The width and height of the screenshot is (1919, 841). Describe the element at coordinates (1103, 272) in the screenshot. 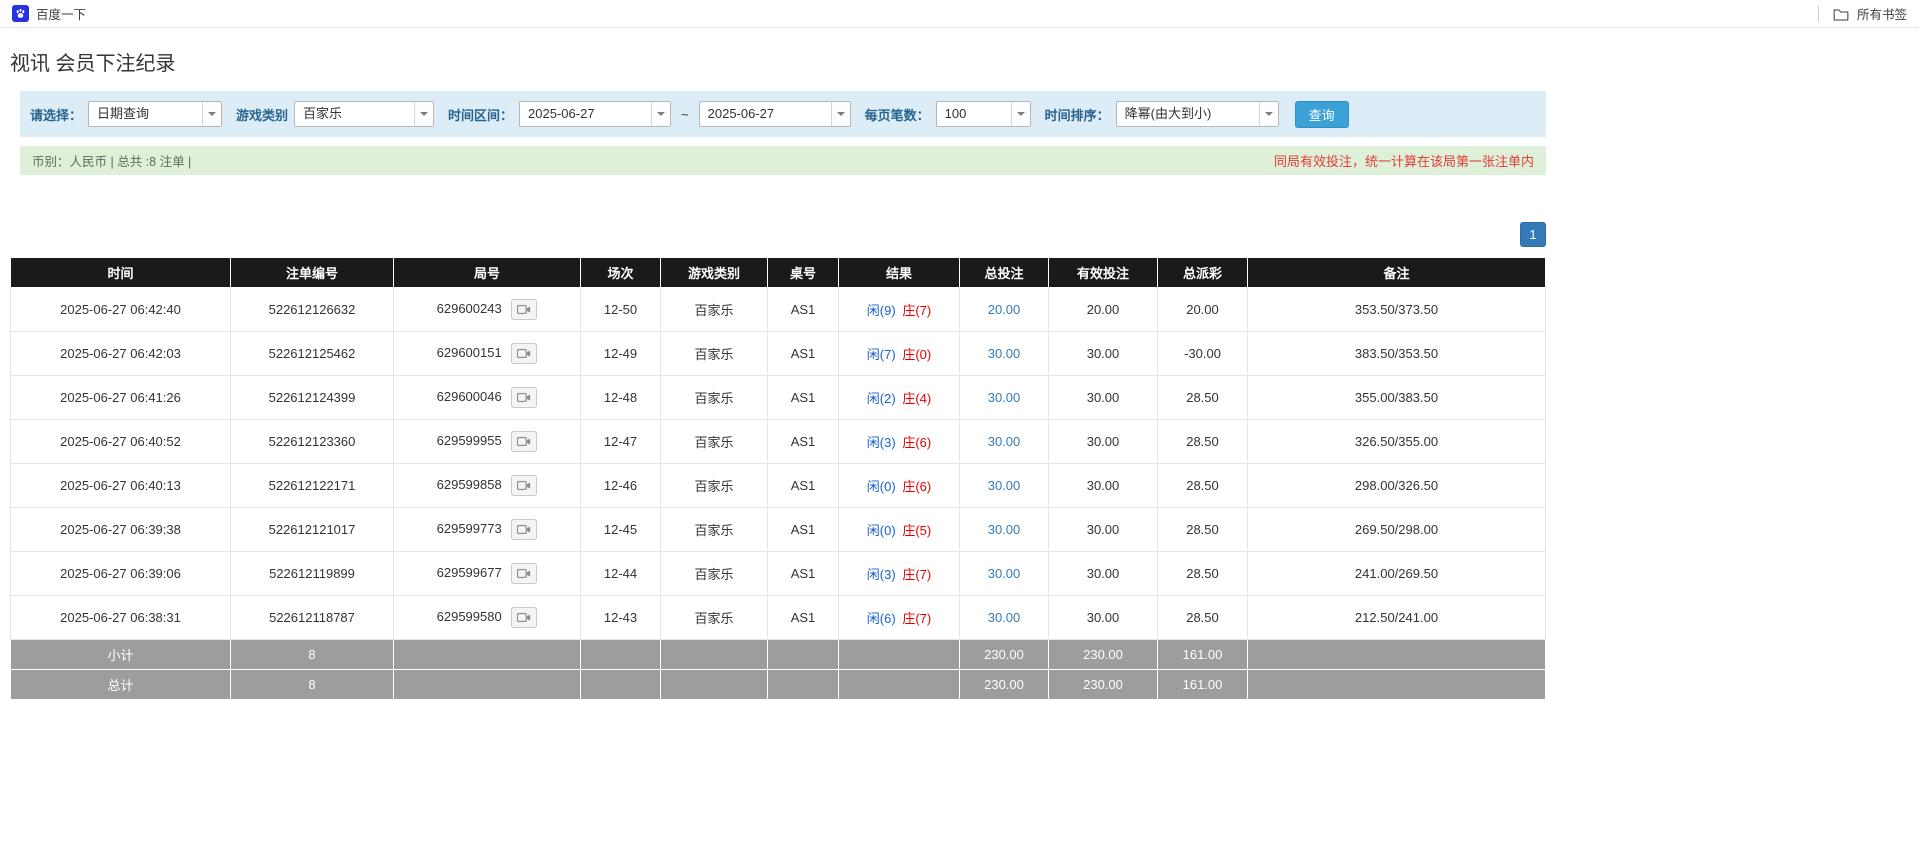

I see `column-header-valid-bet: 有效投注` at that location.